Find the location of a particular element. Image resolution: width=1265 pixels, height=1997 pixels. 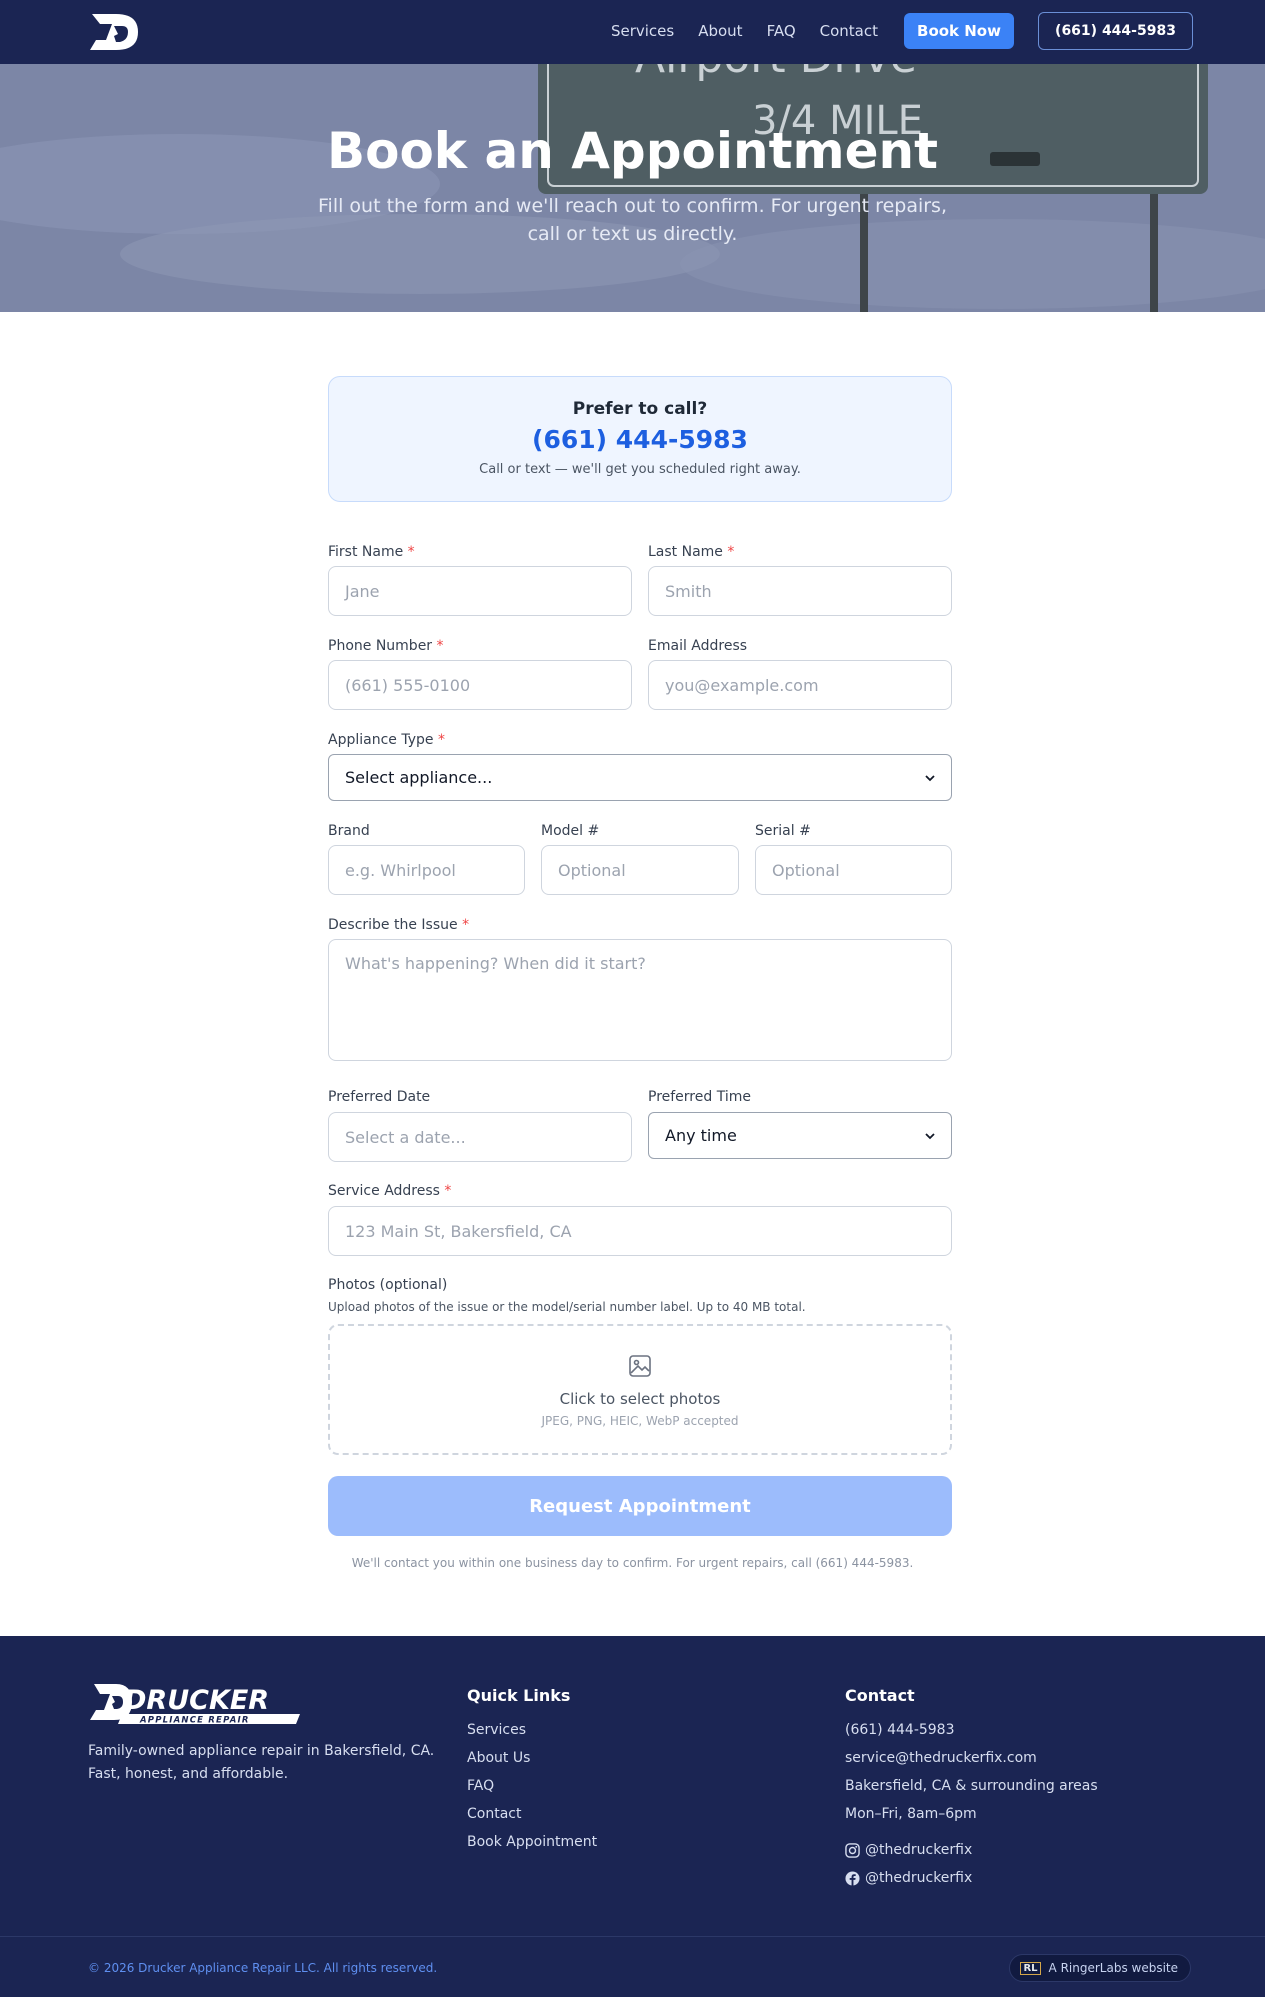

instagram-link: @thedruckerfix is located at coordinates (908, 1850).